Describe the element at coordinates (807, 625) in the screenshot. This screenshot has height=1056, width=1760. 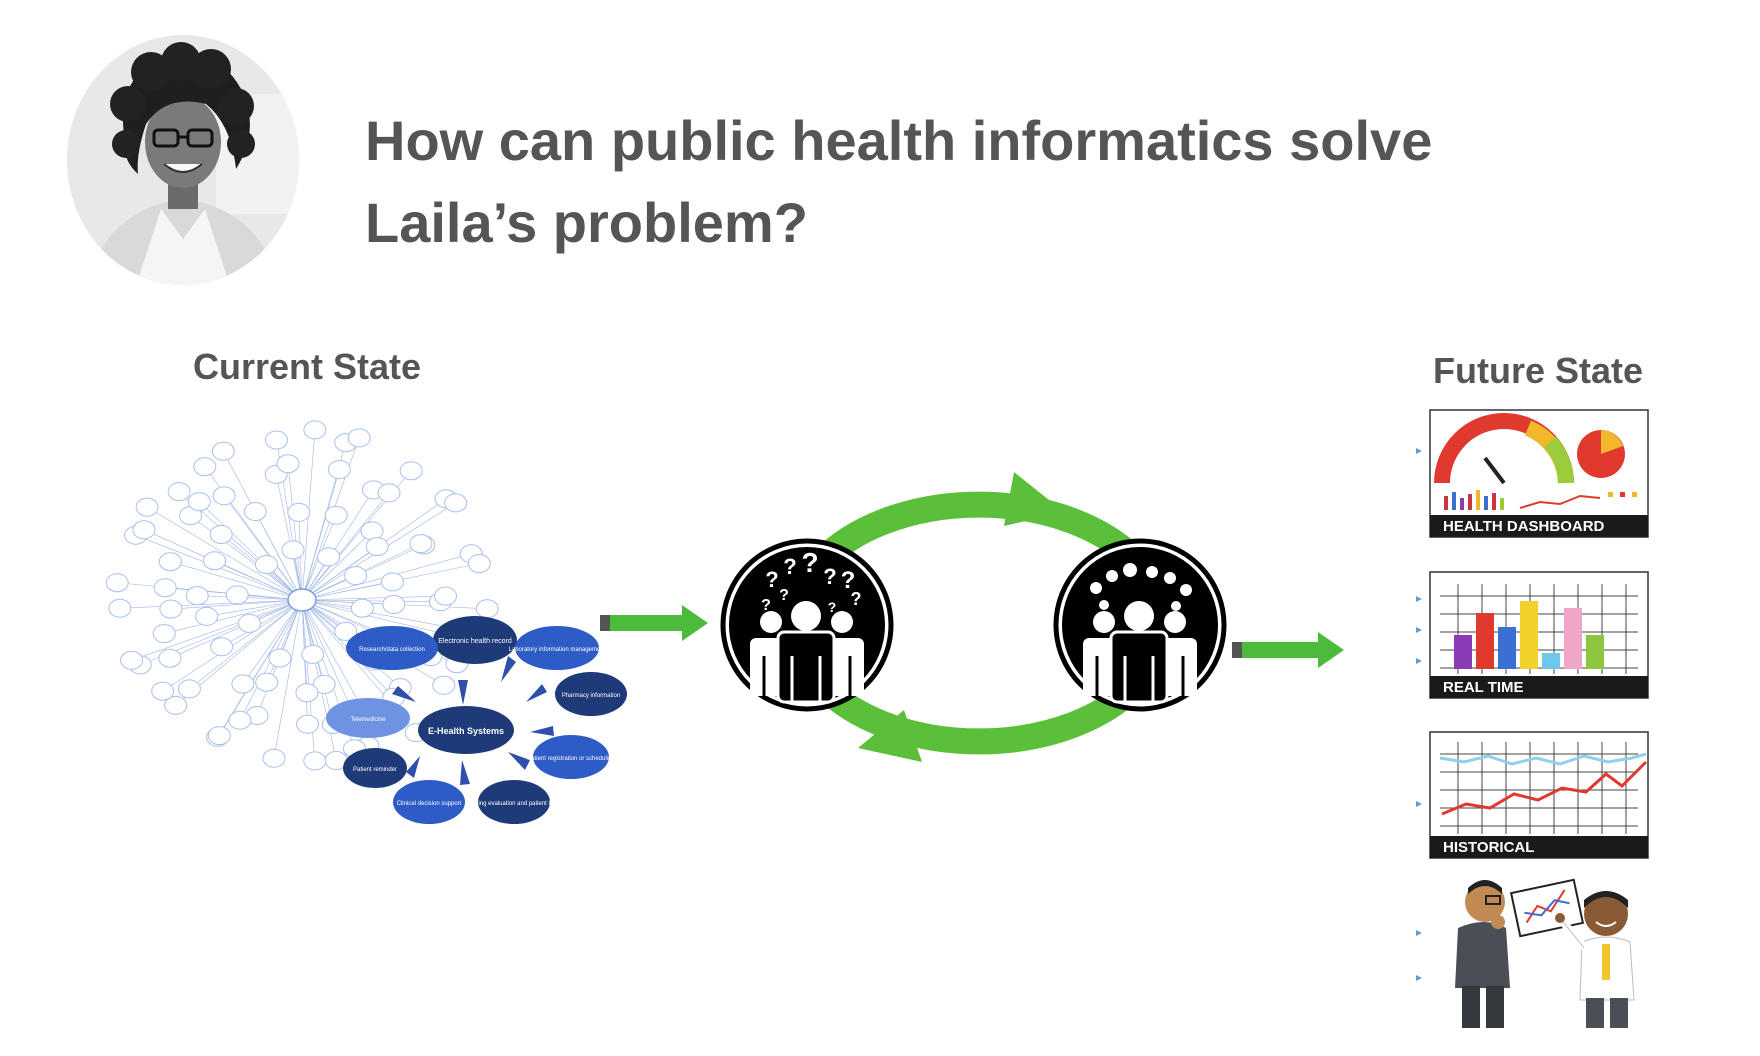
I see `confused-people-icon: ??? ?? ?? ??` at that location.